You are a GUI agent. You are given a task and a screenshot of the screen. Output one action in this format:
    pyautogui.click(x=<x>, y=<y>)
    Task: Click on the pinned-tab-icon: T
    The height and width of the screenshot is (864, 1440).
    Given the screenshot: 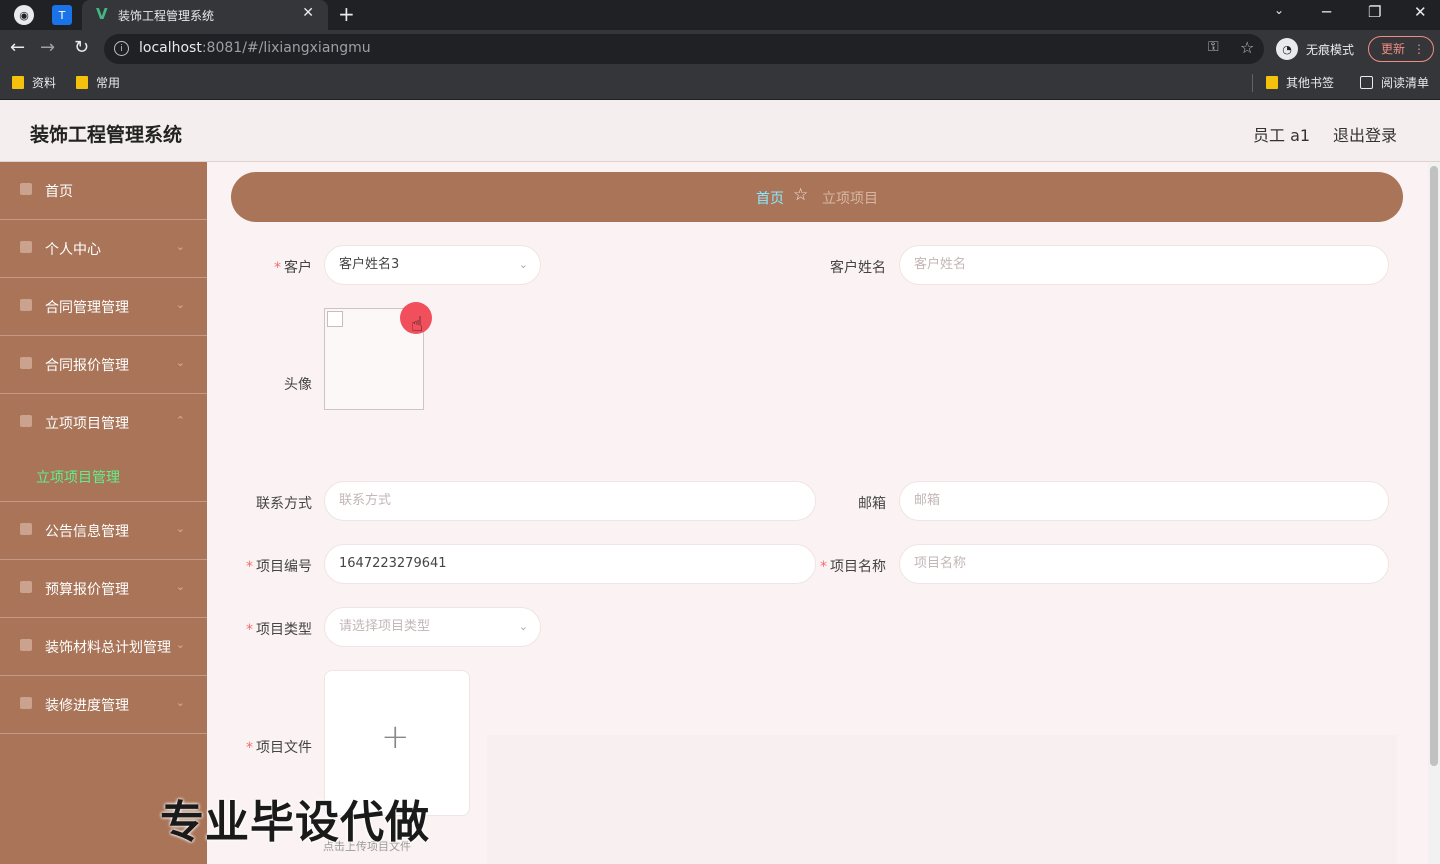 What is the action you would take?
    pyautogui.click(x=62, y=15)
    